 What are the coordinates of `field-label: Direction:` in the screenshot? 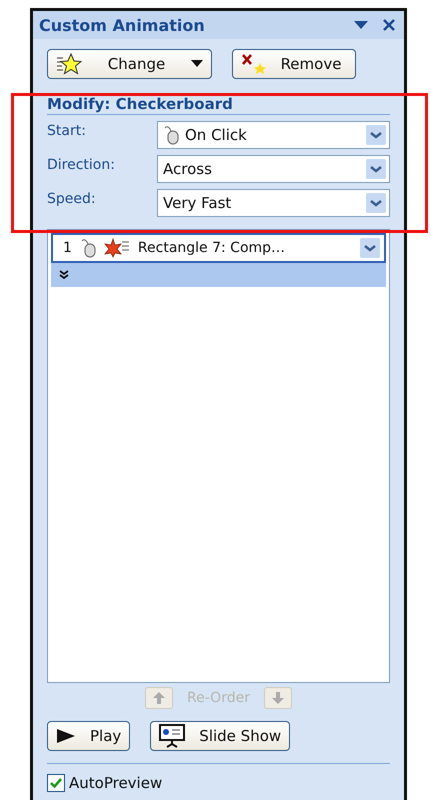 It's located at (81, 164).